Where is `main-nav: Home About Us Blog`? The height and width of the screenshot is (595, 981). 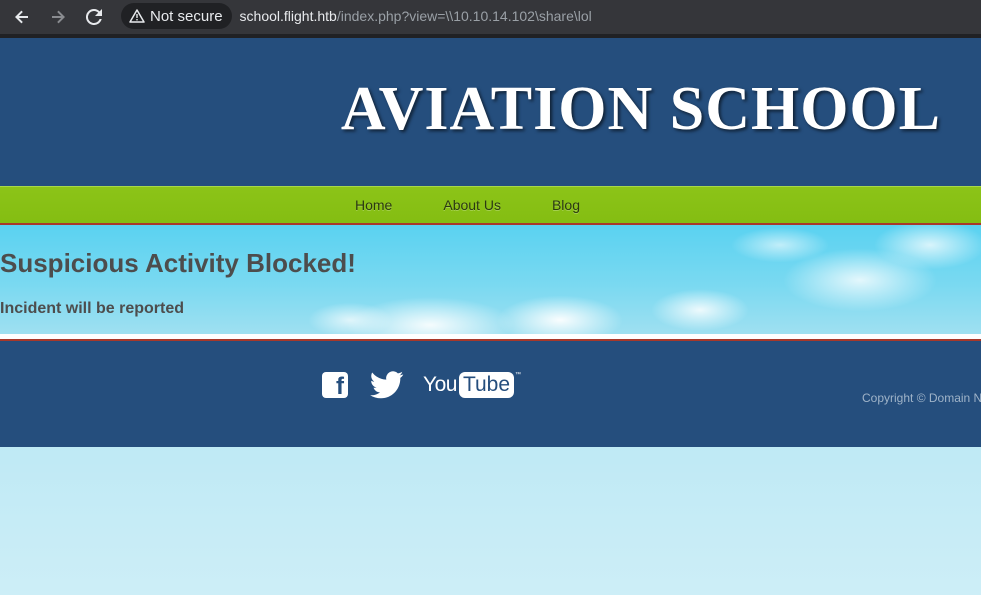
main-nav: Home About Us Blog is located at coordinates (490, 205).